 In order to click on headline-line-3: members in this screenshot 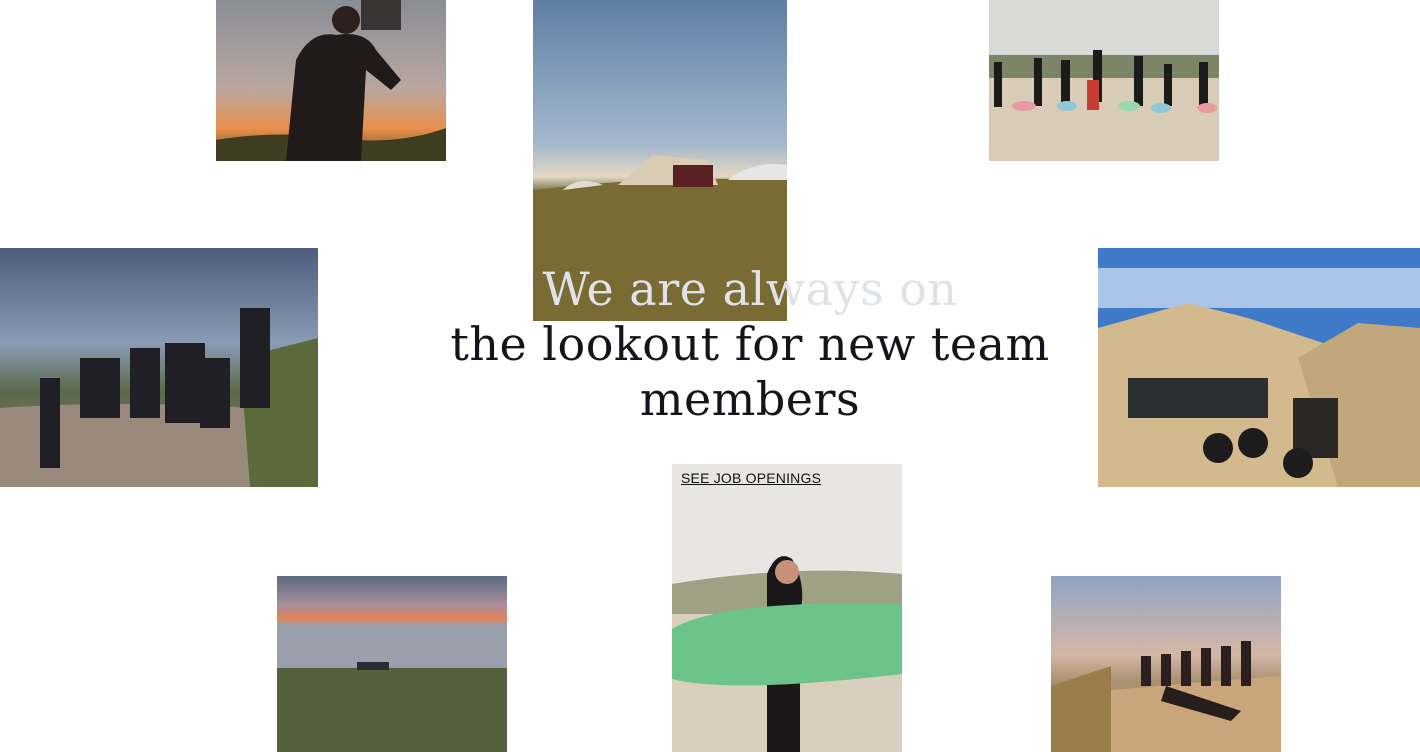, I will do `click(750, 399)`.